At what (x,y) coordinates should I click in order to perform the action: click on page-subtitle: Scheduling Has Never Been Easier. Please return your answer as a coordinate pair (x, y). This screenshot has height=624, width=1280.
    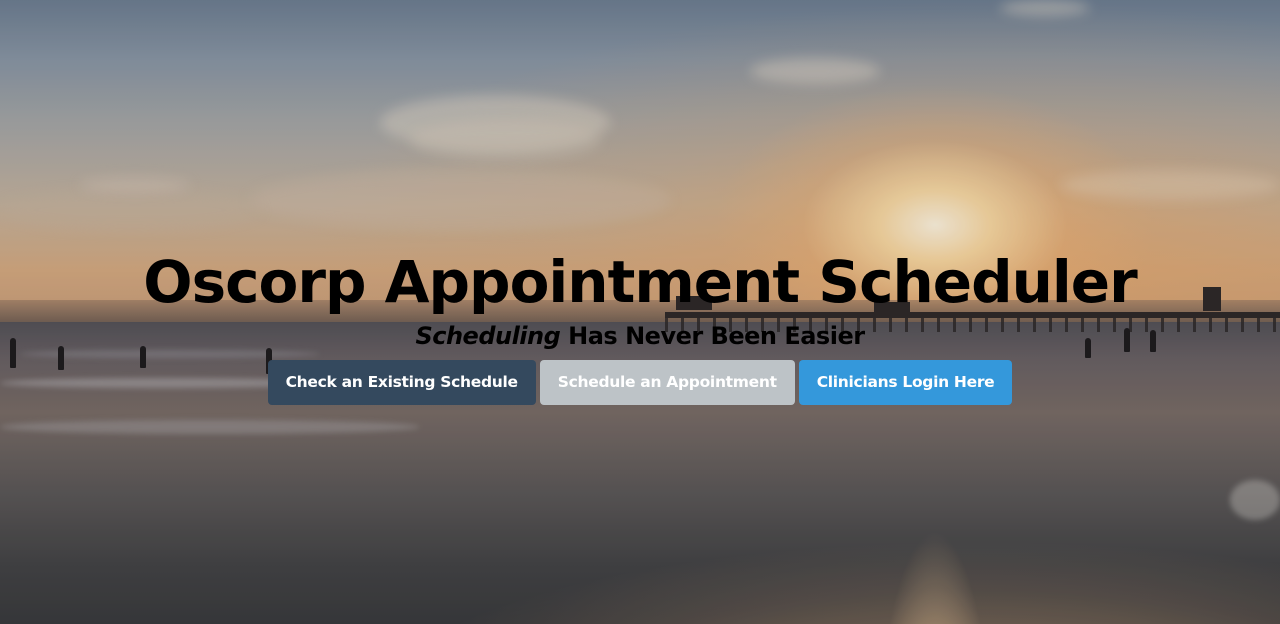
    Looking at the image, I should click on (640, 336).